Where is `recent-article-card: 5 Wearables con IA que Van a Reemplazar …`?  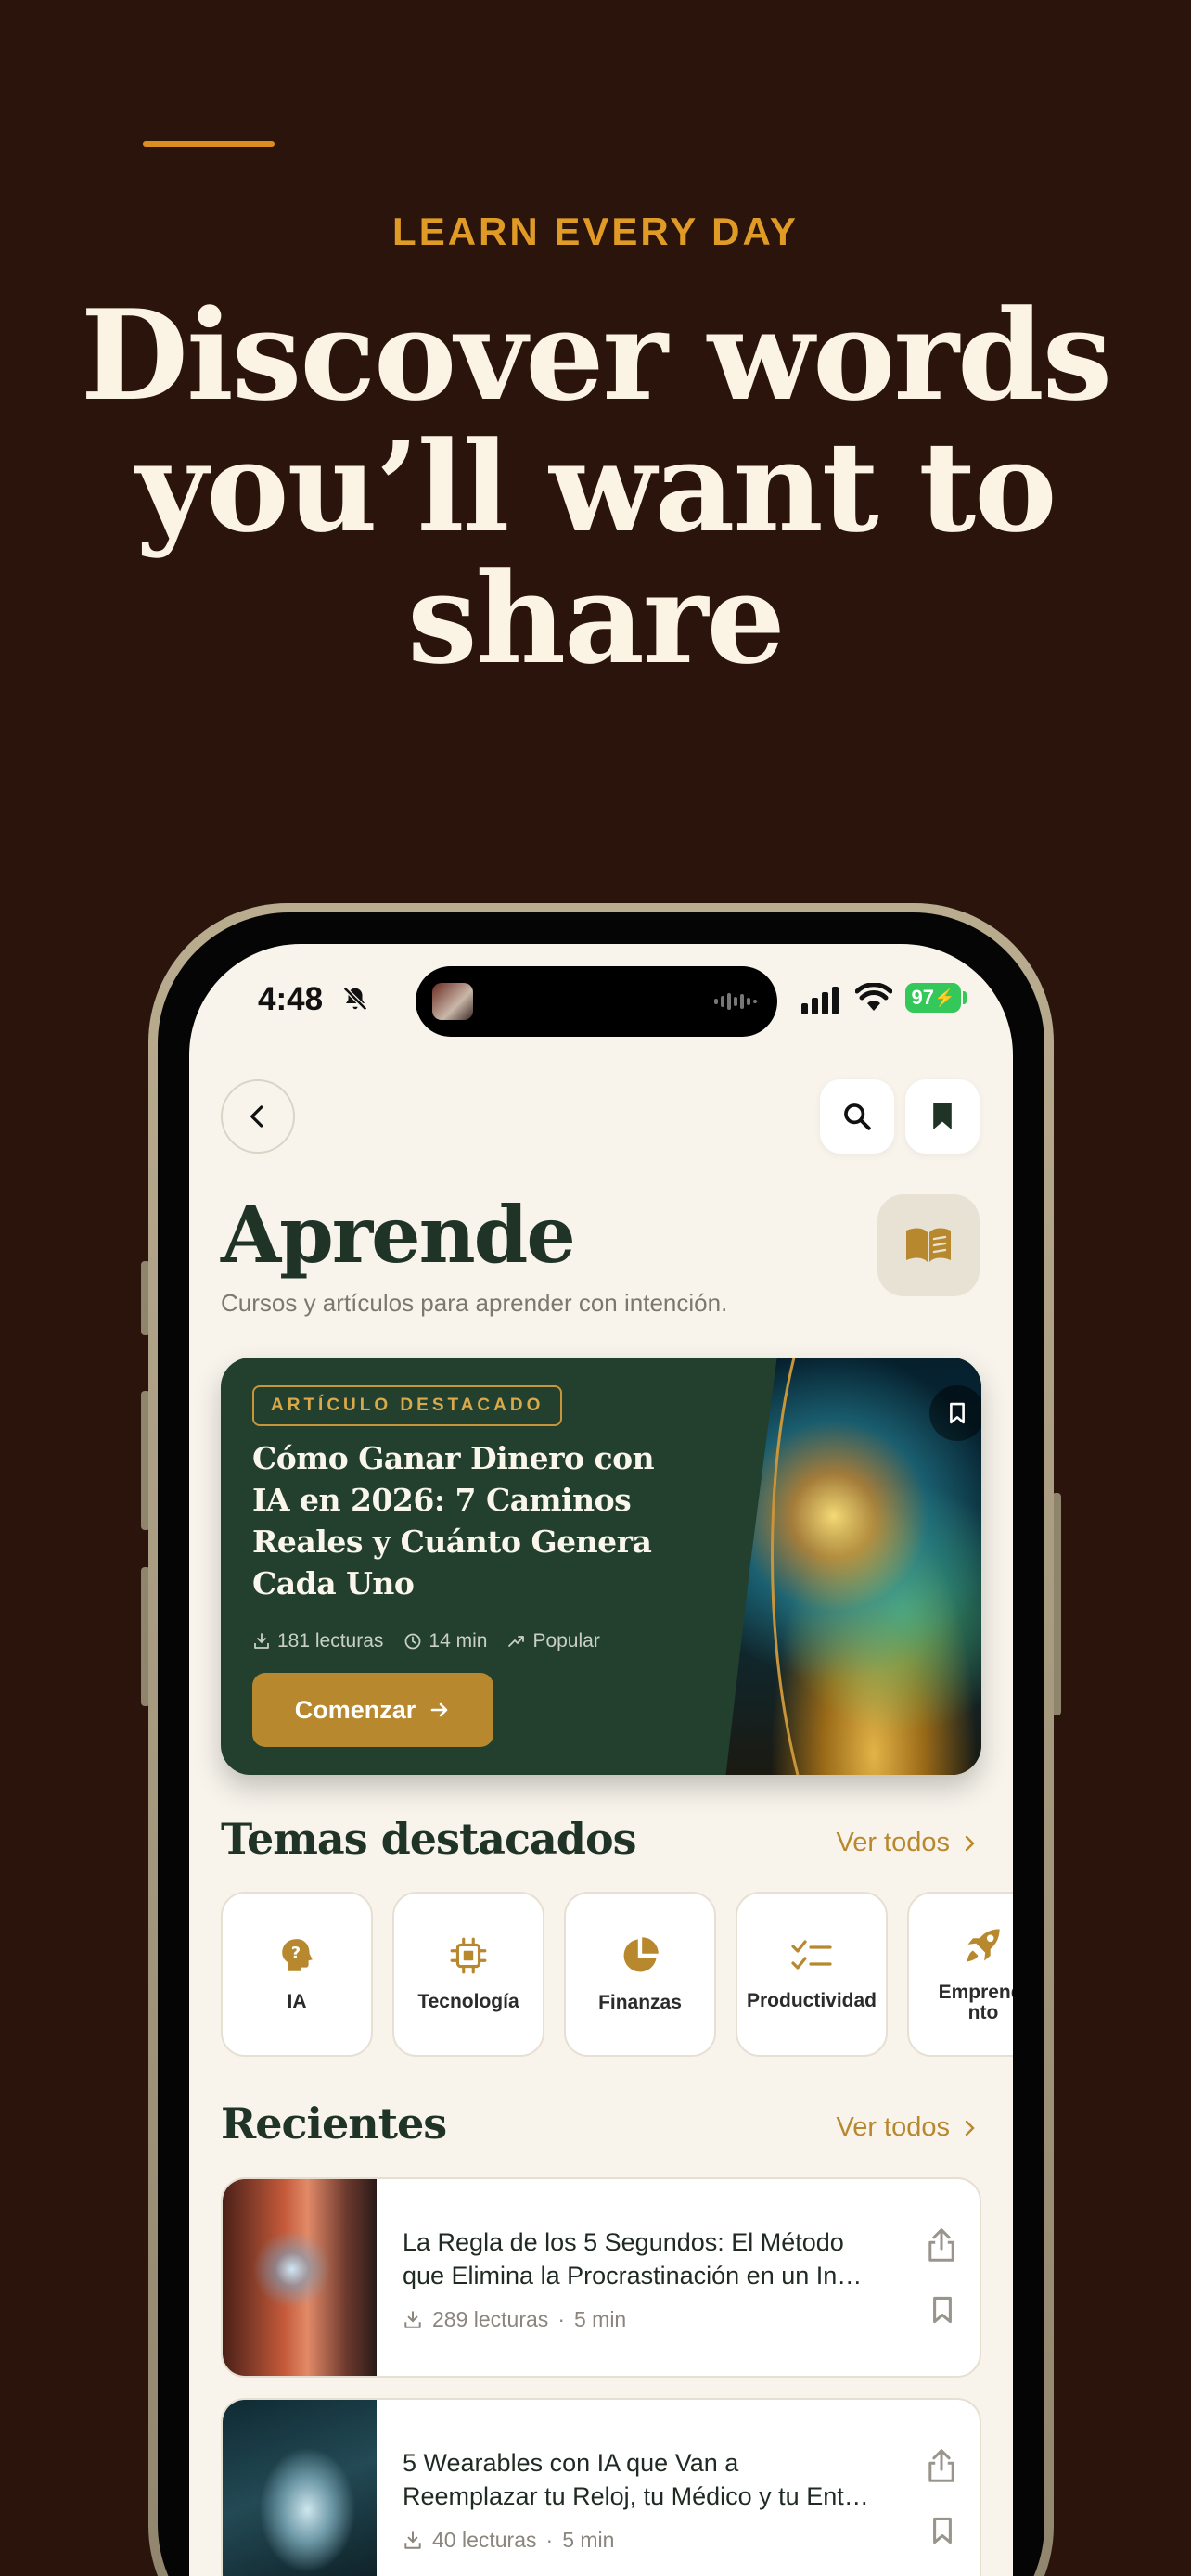
recent-article-card: 5 Wearables con IA que Van a Reemplazar … is located at coordinates (601, 2487).